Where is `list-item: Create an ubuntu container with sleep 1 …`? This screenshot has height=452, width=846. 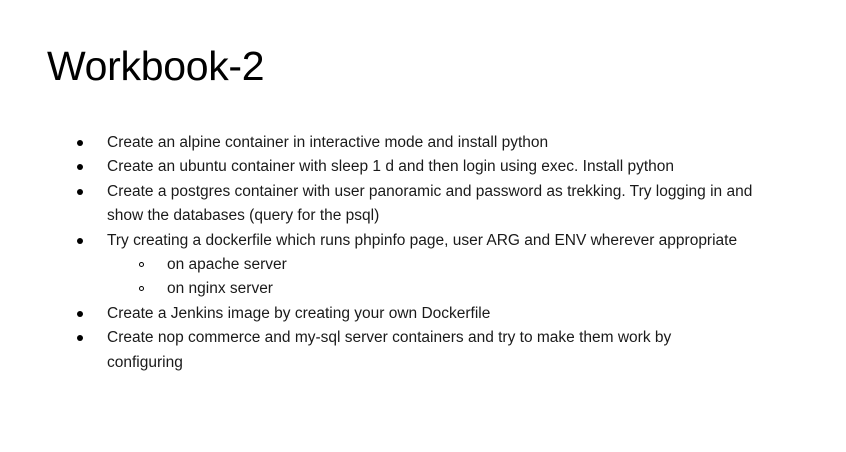
list-item: Create an ubuntu container with sleep 1 … is located at coordinates (423, 167).